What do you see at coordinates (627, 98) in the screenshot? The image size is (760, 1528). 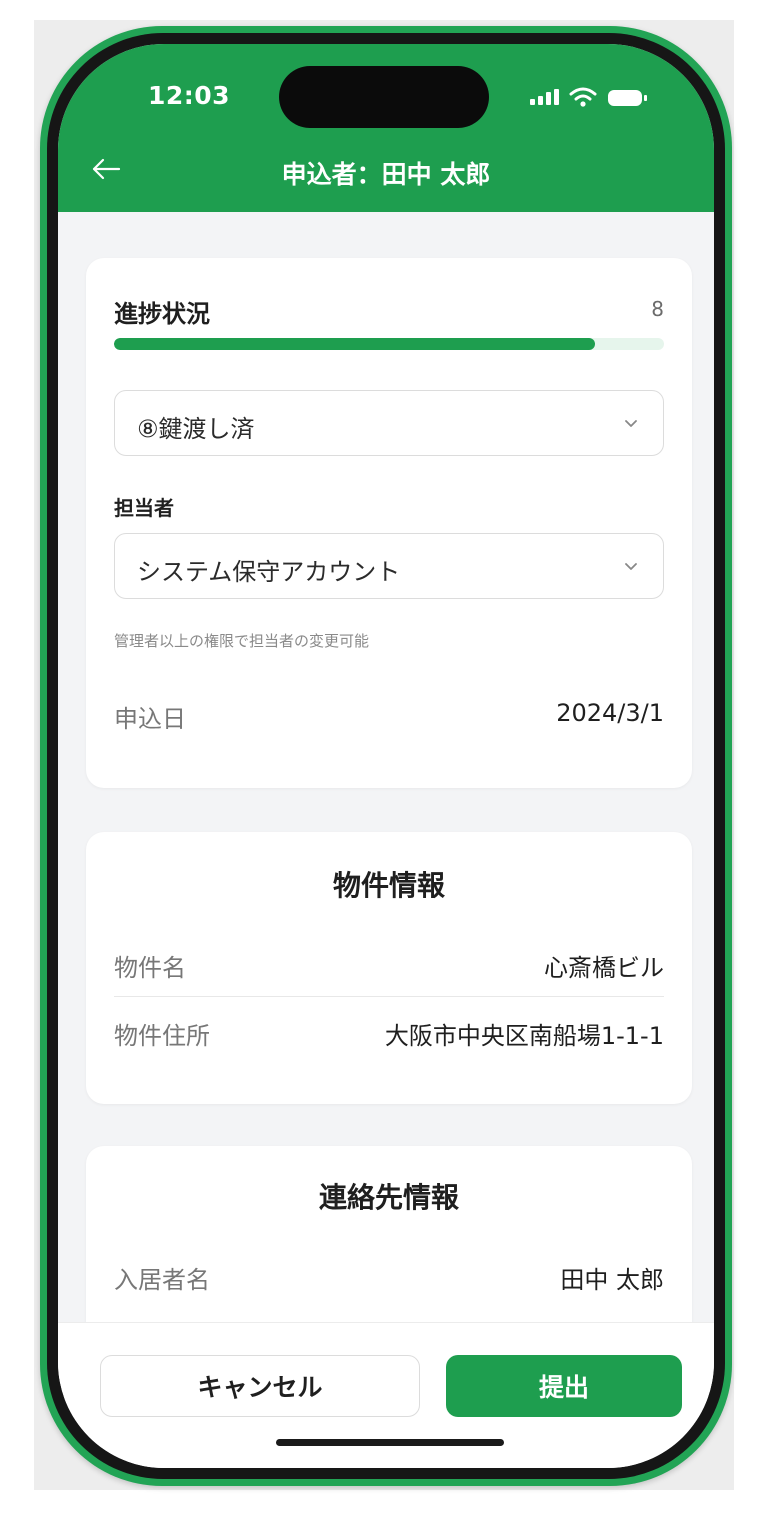 I see `battery-icon` at bounding box center [627, 98].